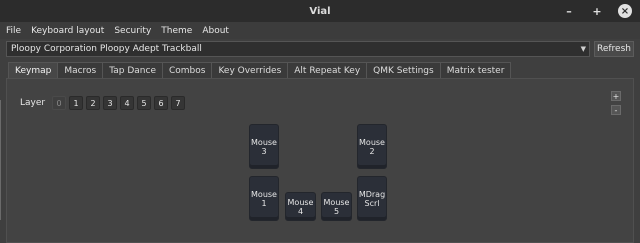 The image size is (640, 243). Describe the element at coordinates (569, 11) in the screenshot. I see `minimize-button: –` at that location.